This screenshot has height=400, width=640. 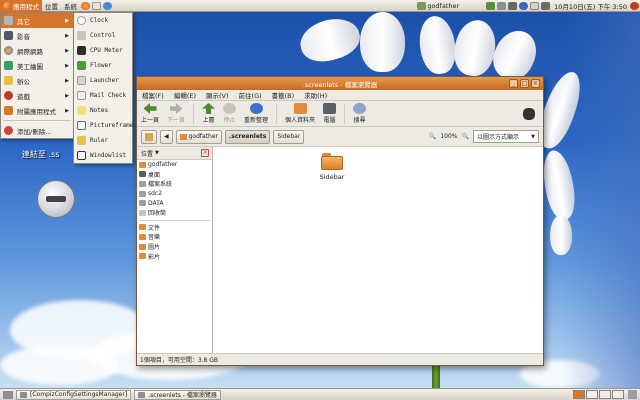 What do you see at coordinates (465, 136) in the screenshot?
I see `zoom-in-icon: 🔍` at bounding box center [465, 136].